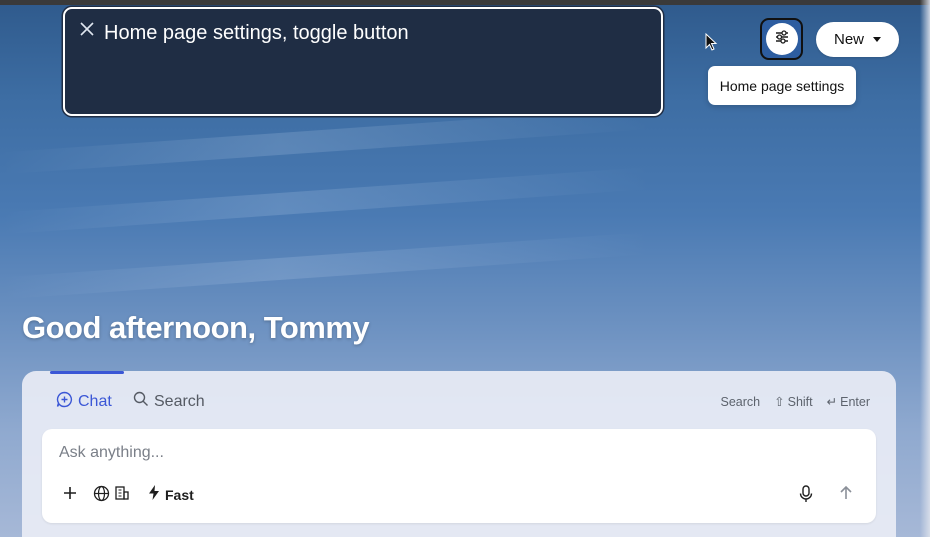 This screenshot has width=930, height=537. Describe the element at coordinates (256, 33) in the screenshot. I see `announcement-text: Home page settings, toggle button` at that location.